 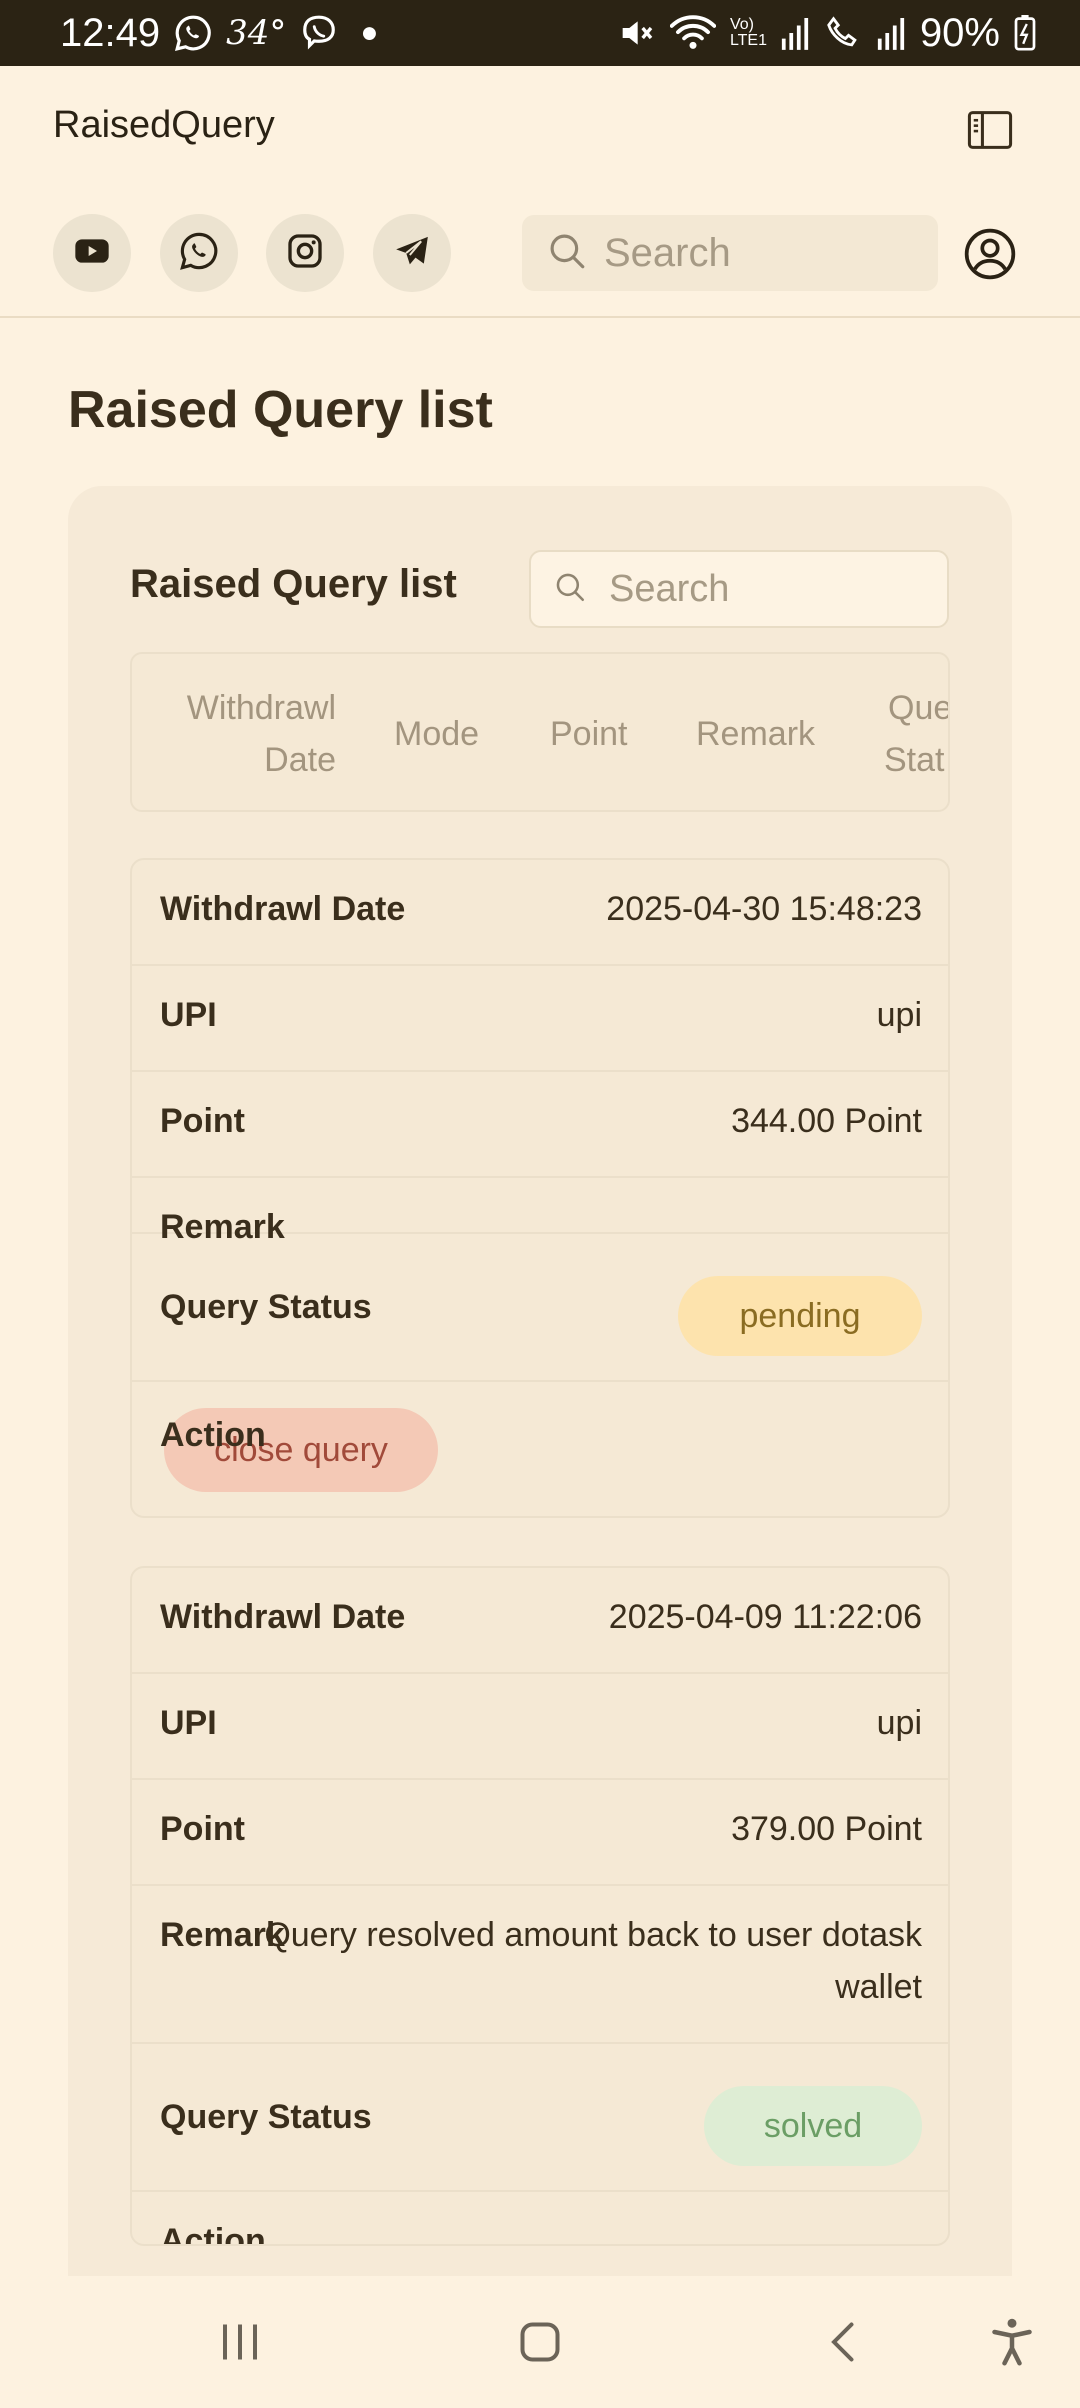 What do you see at coordinates (878, 1987) in the screenshot?
I see `value-remark-line-2: wallet` at bounding box center [878, 1987].